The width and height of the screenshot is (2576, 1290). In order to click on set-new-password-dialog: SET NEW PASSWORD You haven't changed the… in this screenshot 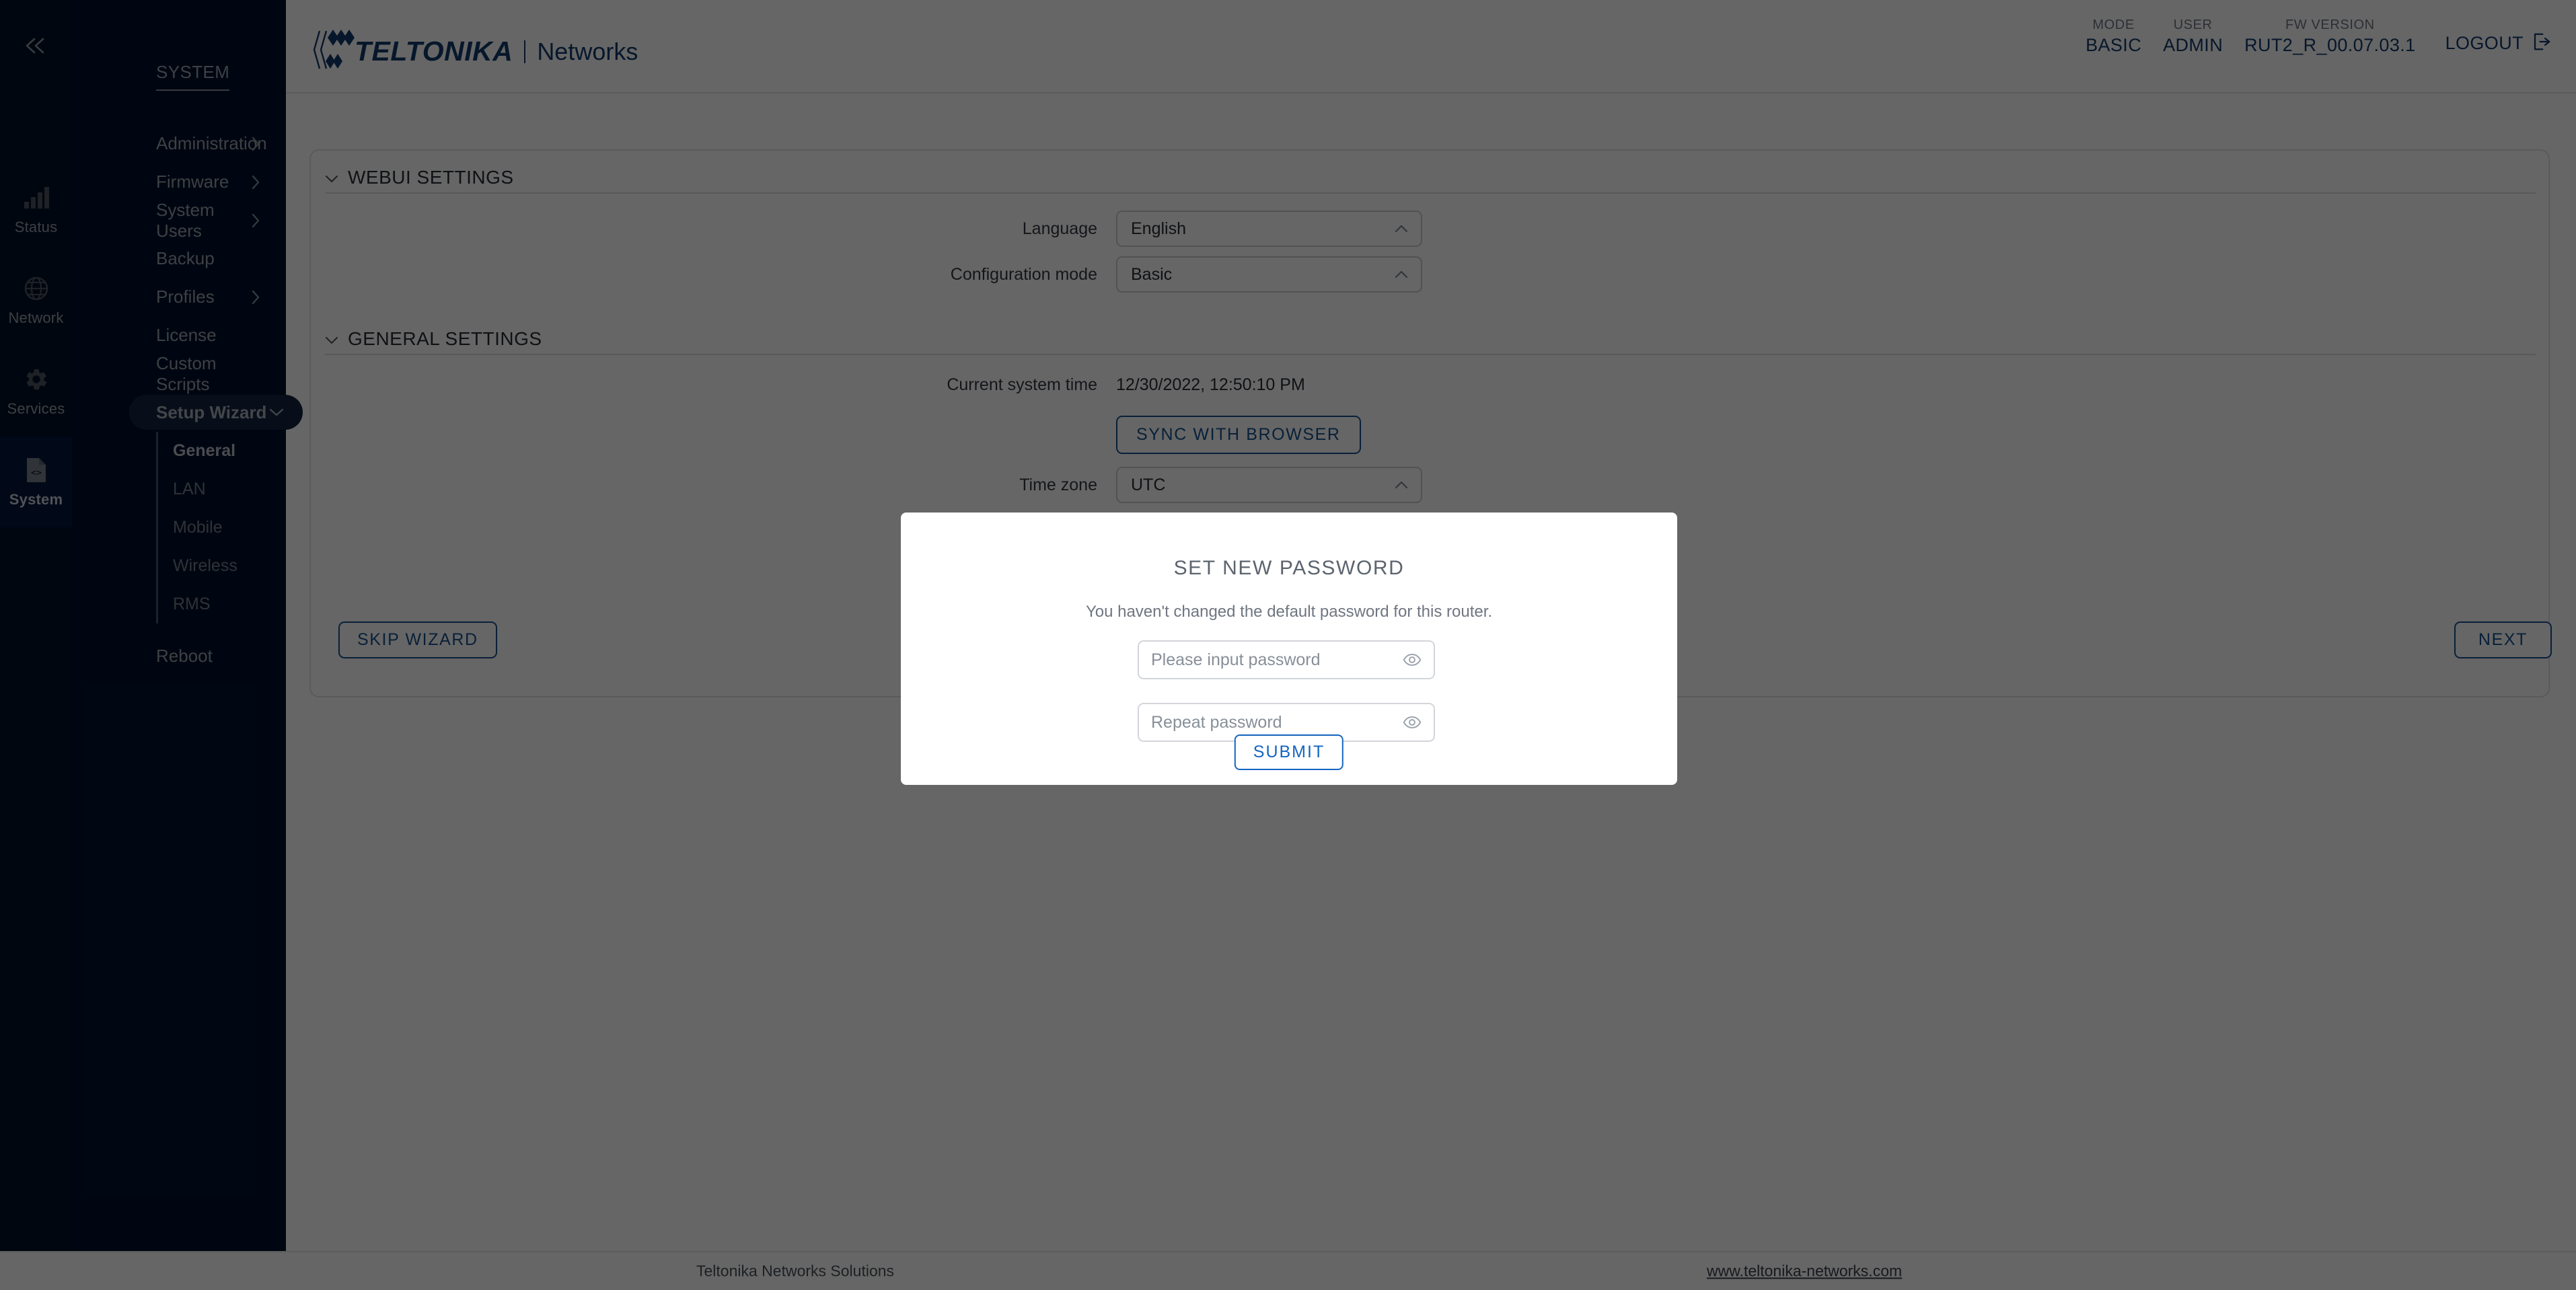, I will do `click(1289, 649)`.